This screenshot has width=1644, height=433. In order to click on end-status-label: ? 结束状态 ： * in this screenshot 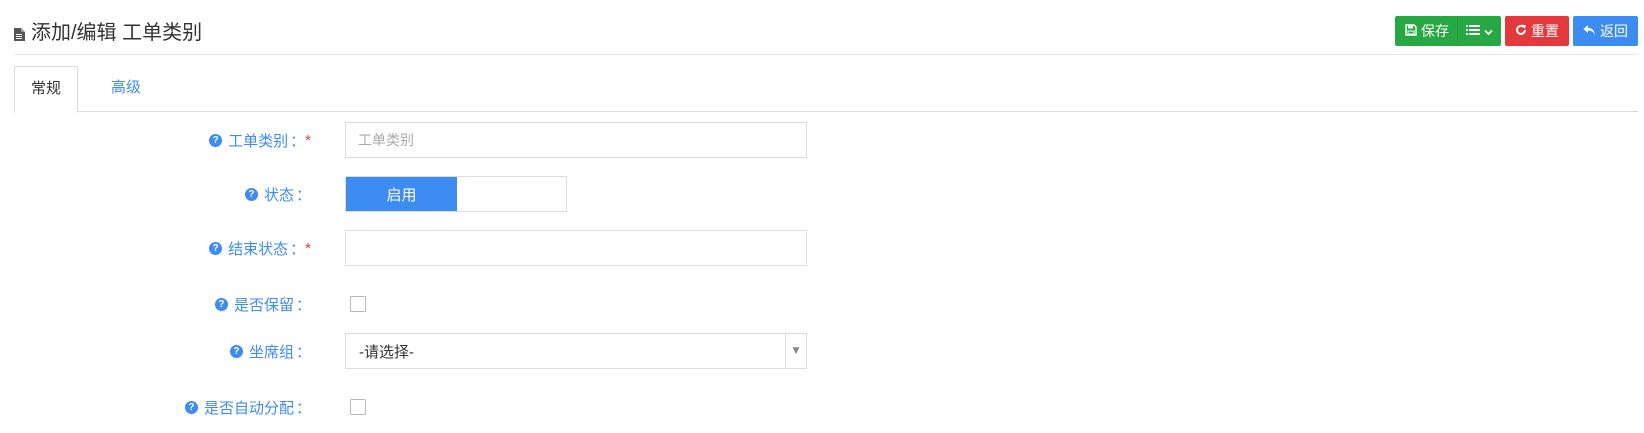, I will do `click(155, 248)`.